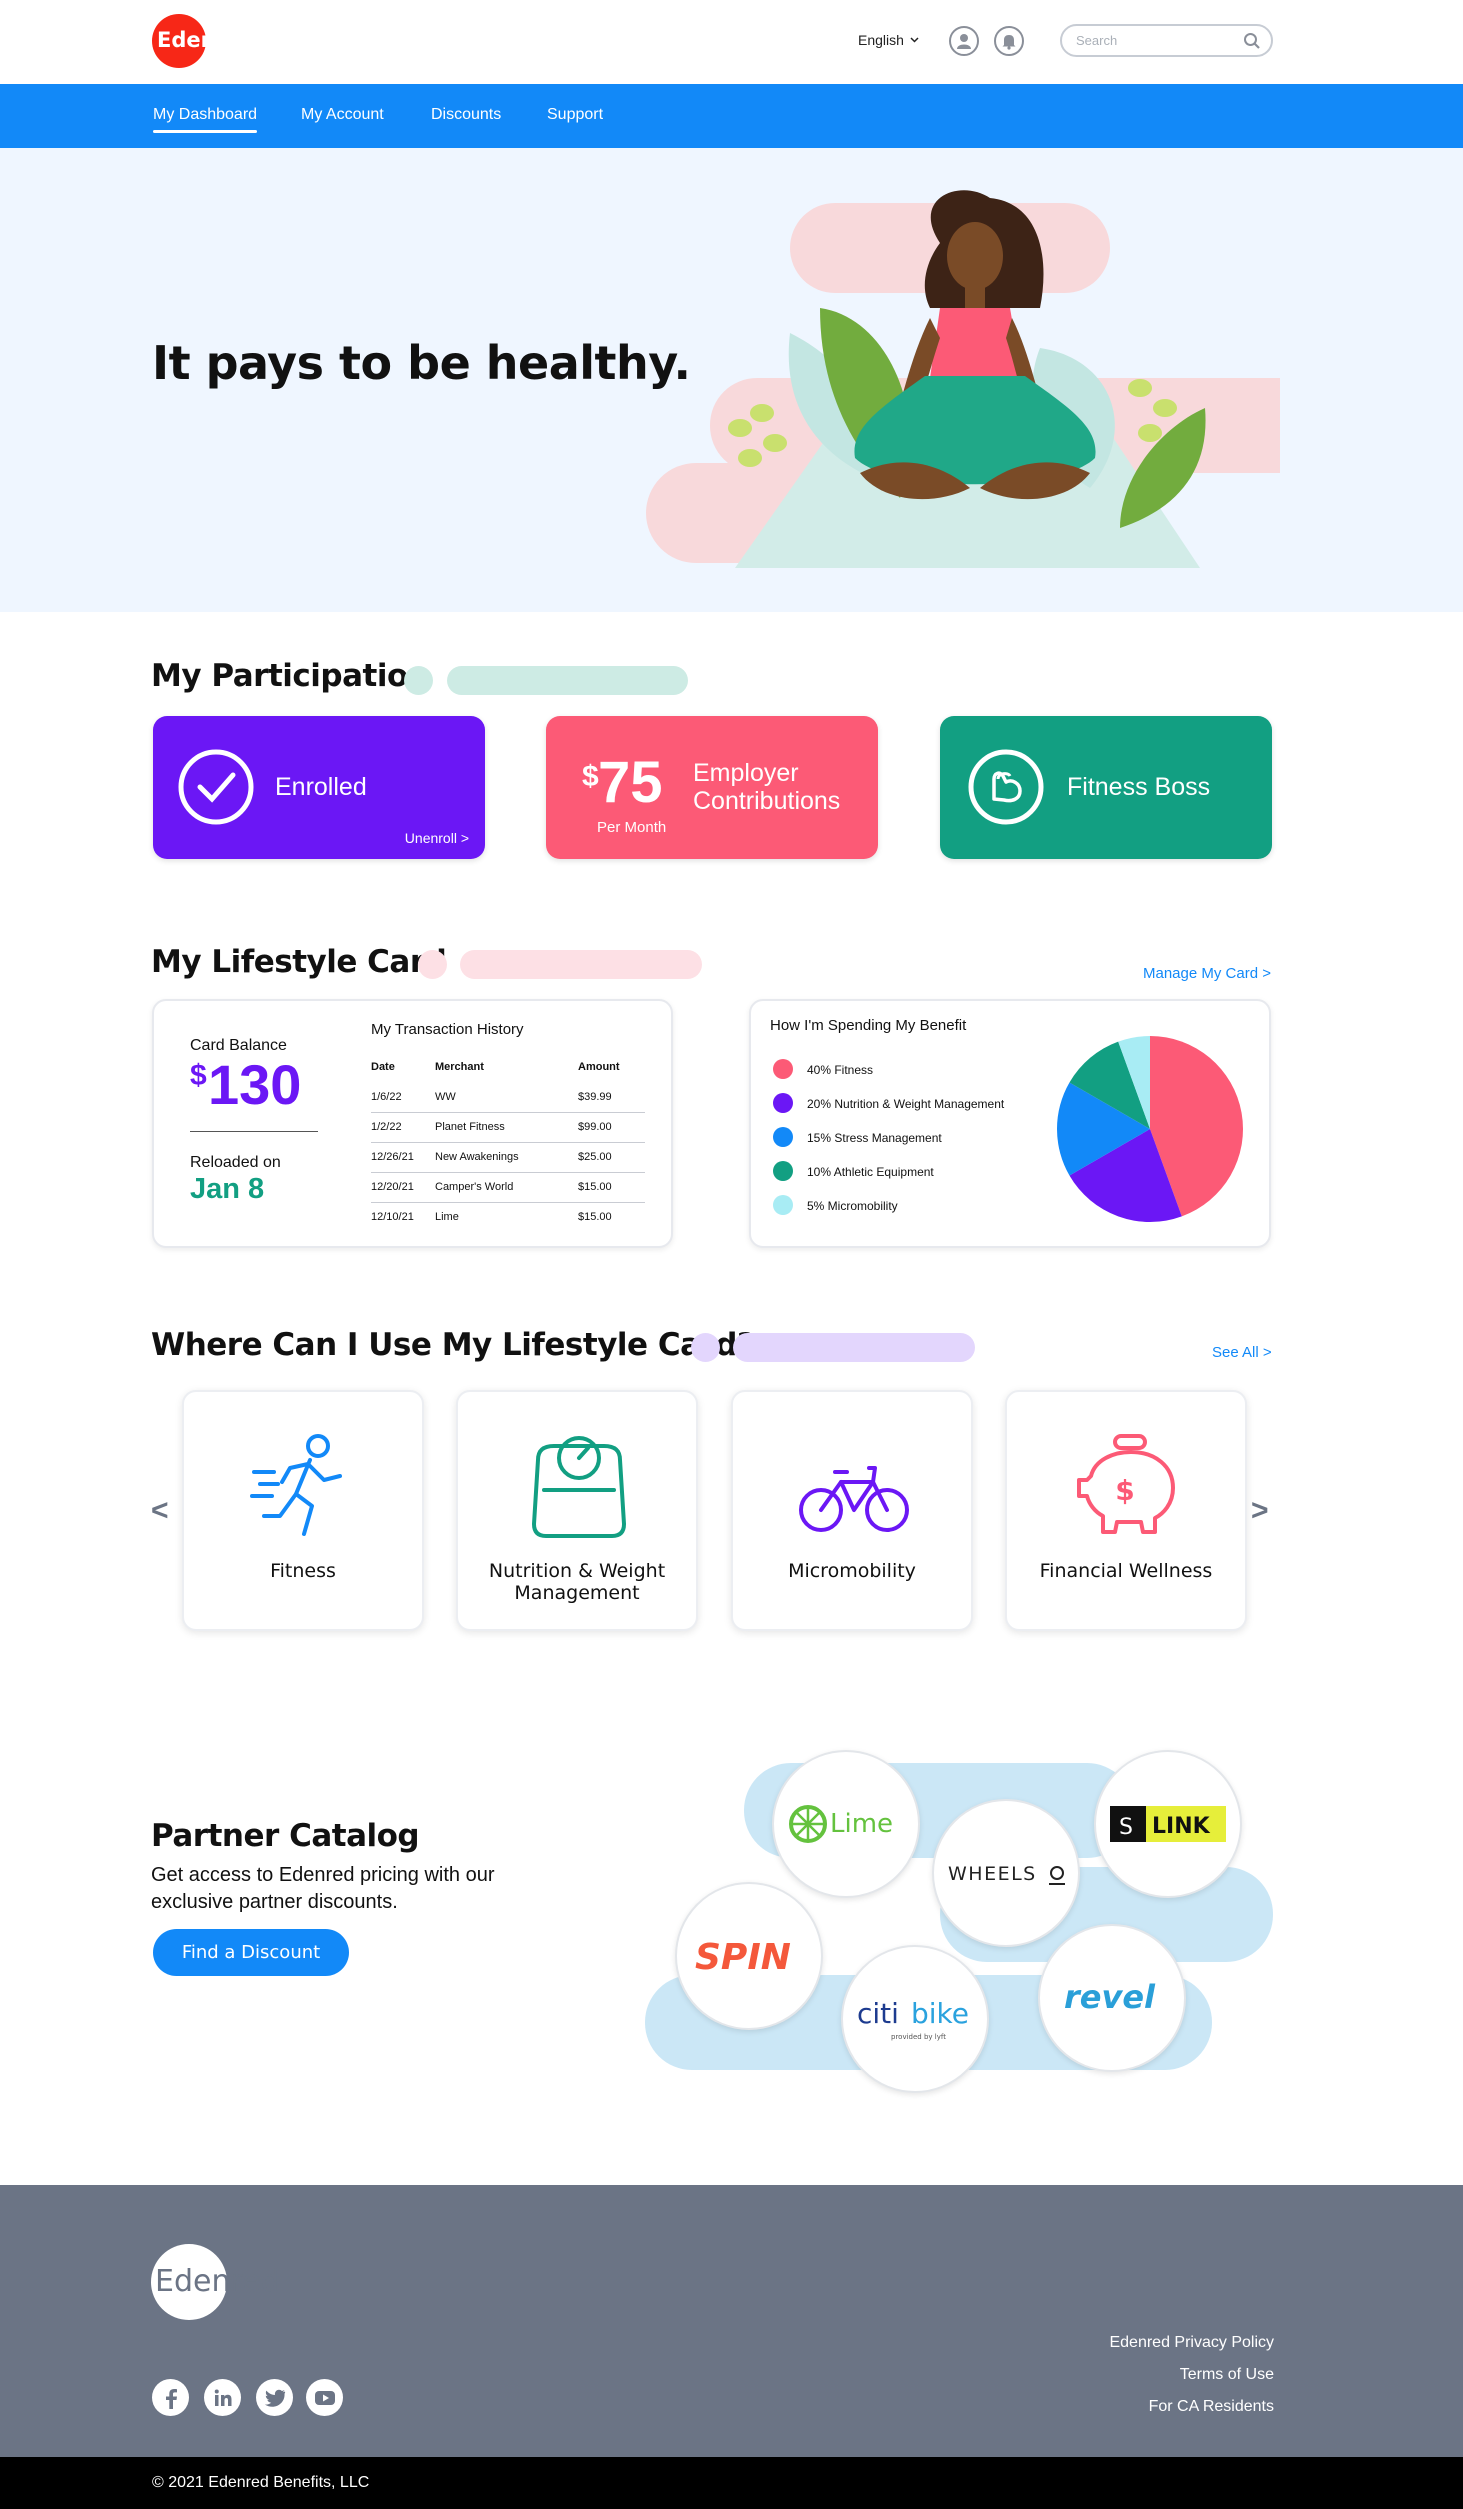 The height and width of the screenshot is (2509, 1463). I want to click on table-row: 12/20/21 Camper's World $15.00, so click(508, 1187).